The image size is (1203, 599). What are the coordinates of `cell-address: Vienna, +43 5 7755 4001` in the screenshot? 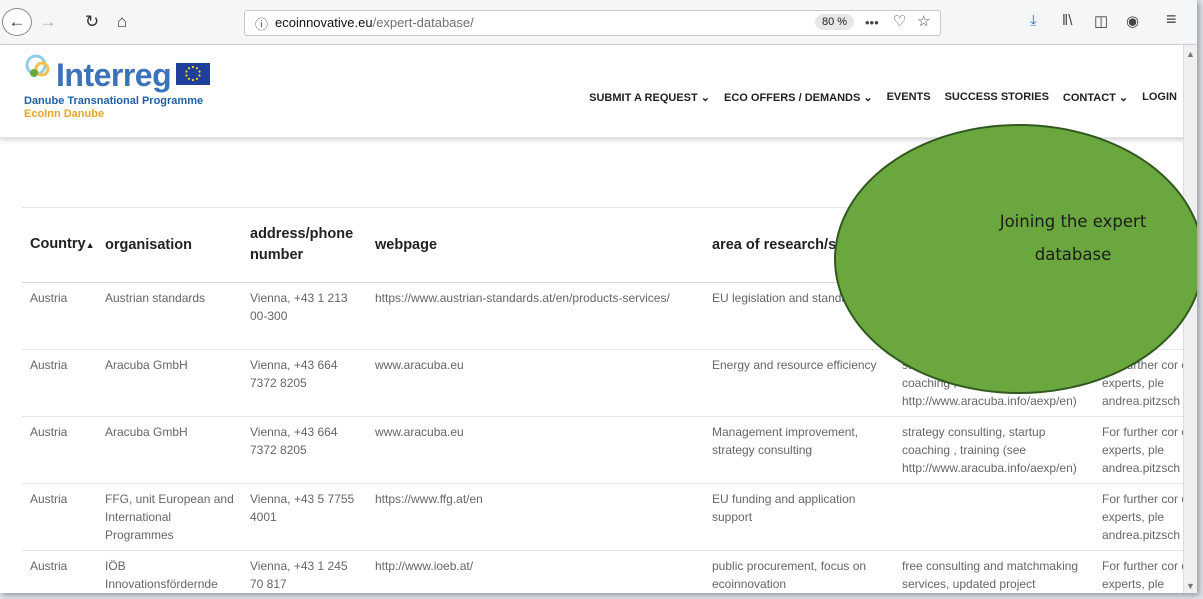 It's located at (304, 517).